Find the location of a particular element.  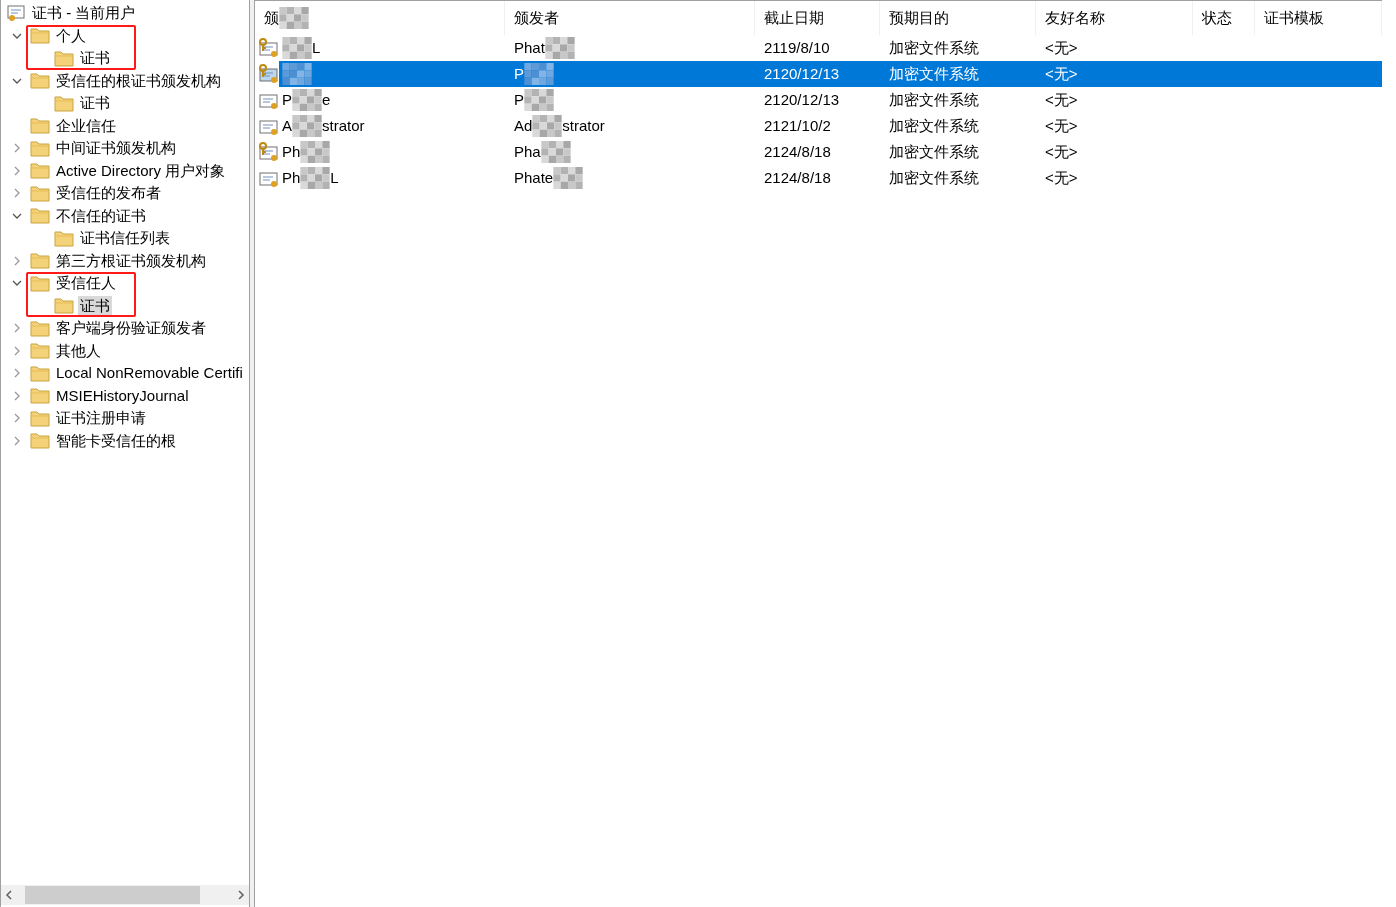

table-row: P 2120/12/13 加密文件系统 <无> is located at coordinates (818, 74).